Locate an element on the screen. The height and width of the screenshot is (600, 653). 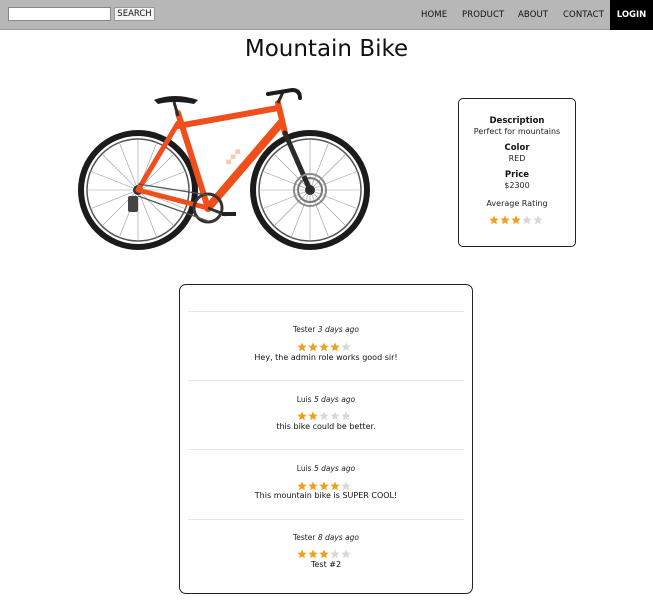
color-value: RED is located at coordinates (517, 158).